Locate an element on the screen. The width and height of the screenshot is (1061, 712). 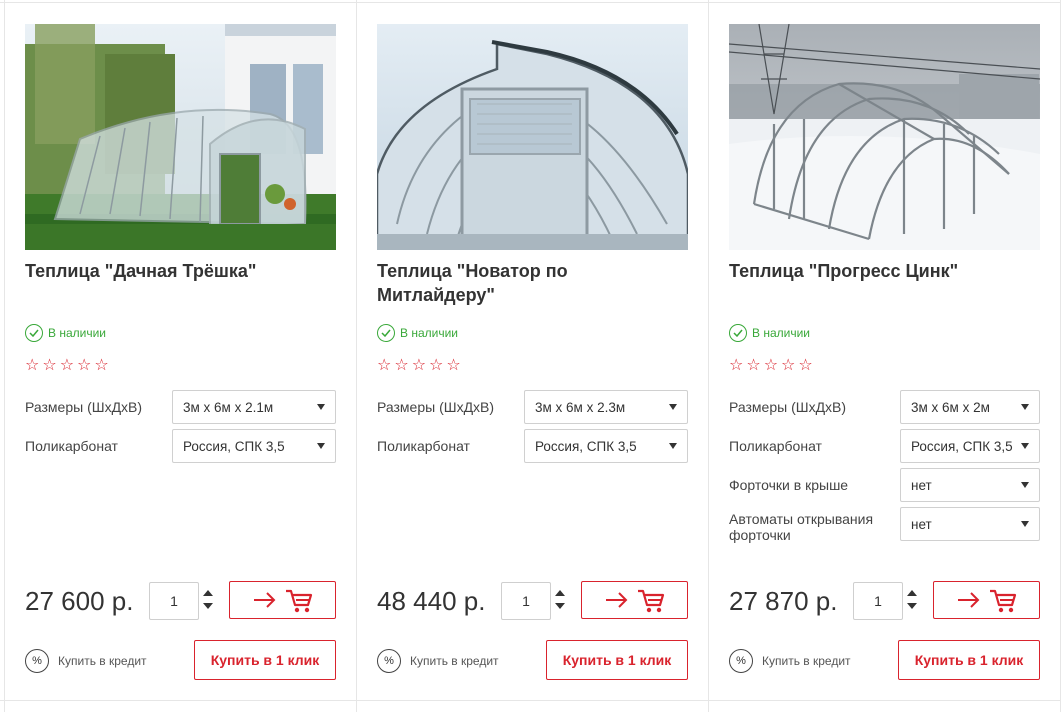
auto-openers-select: нет is located at coordinates (970, 524).